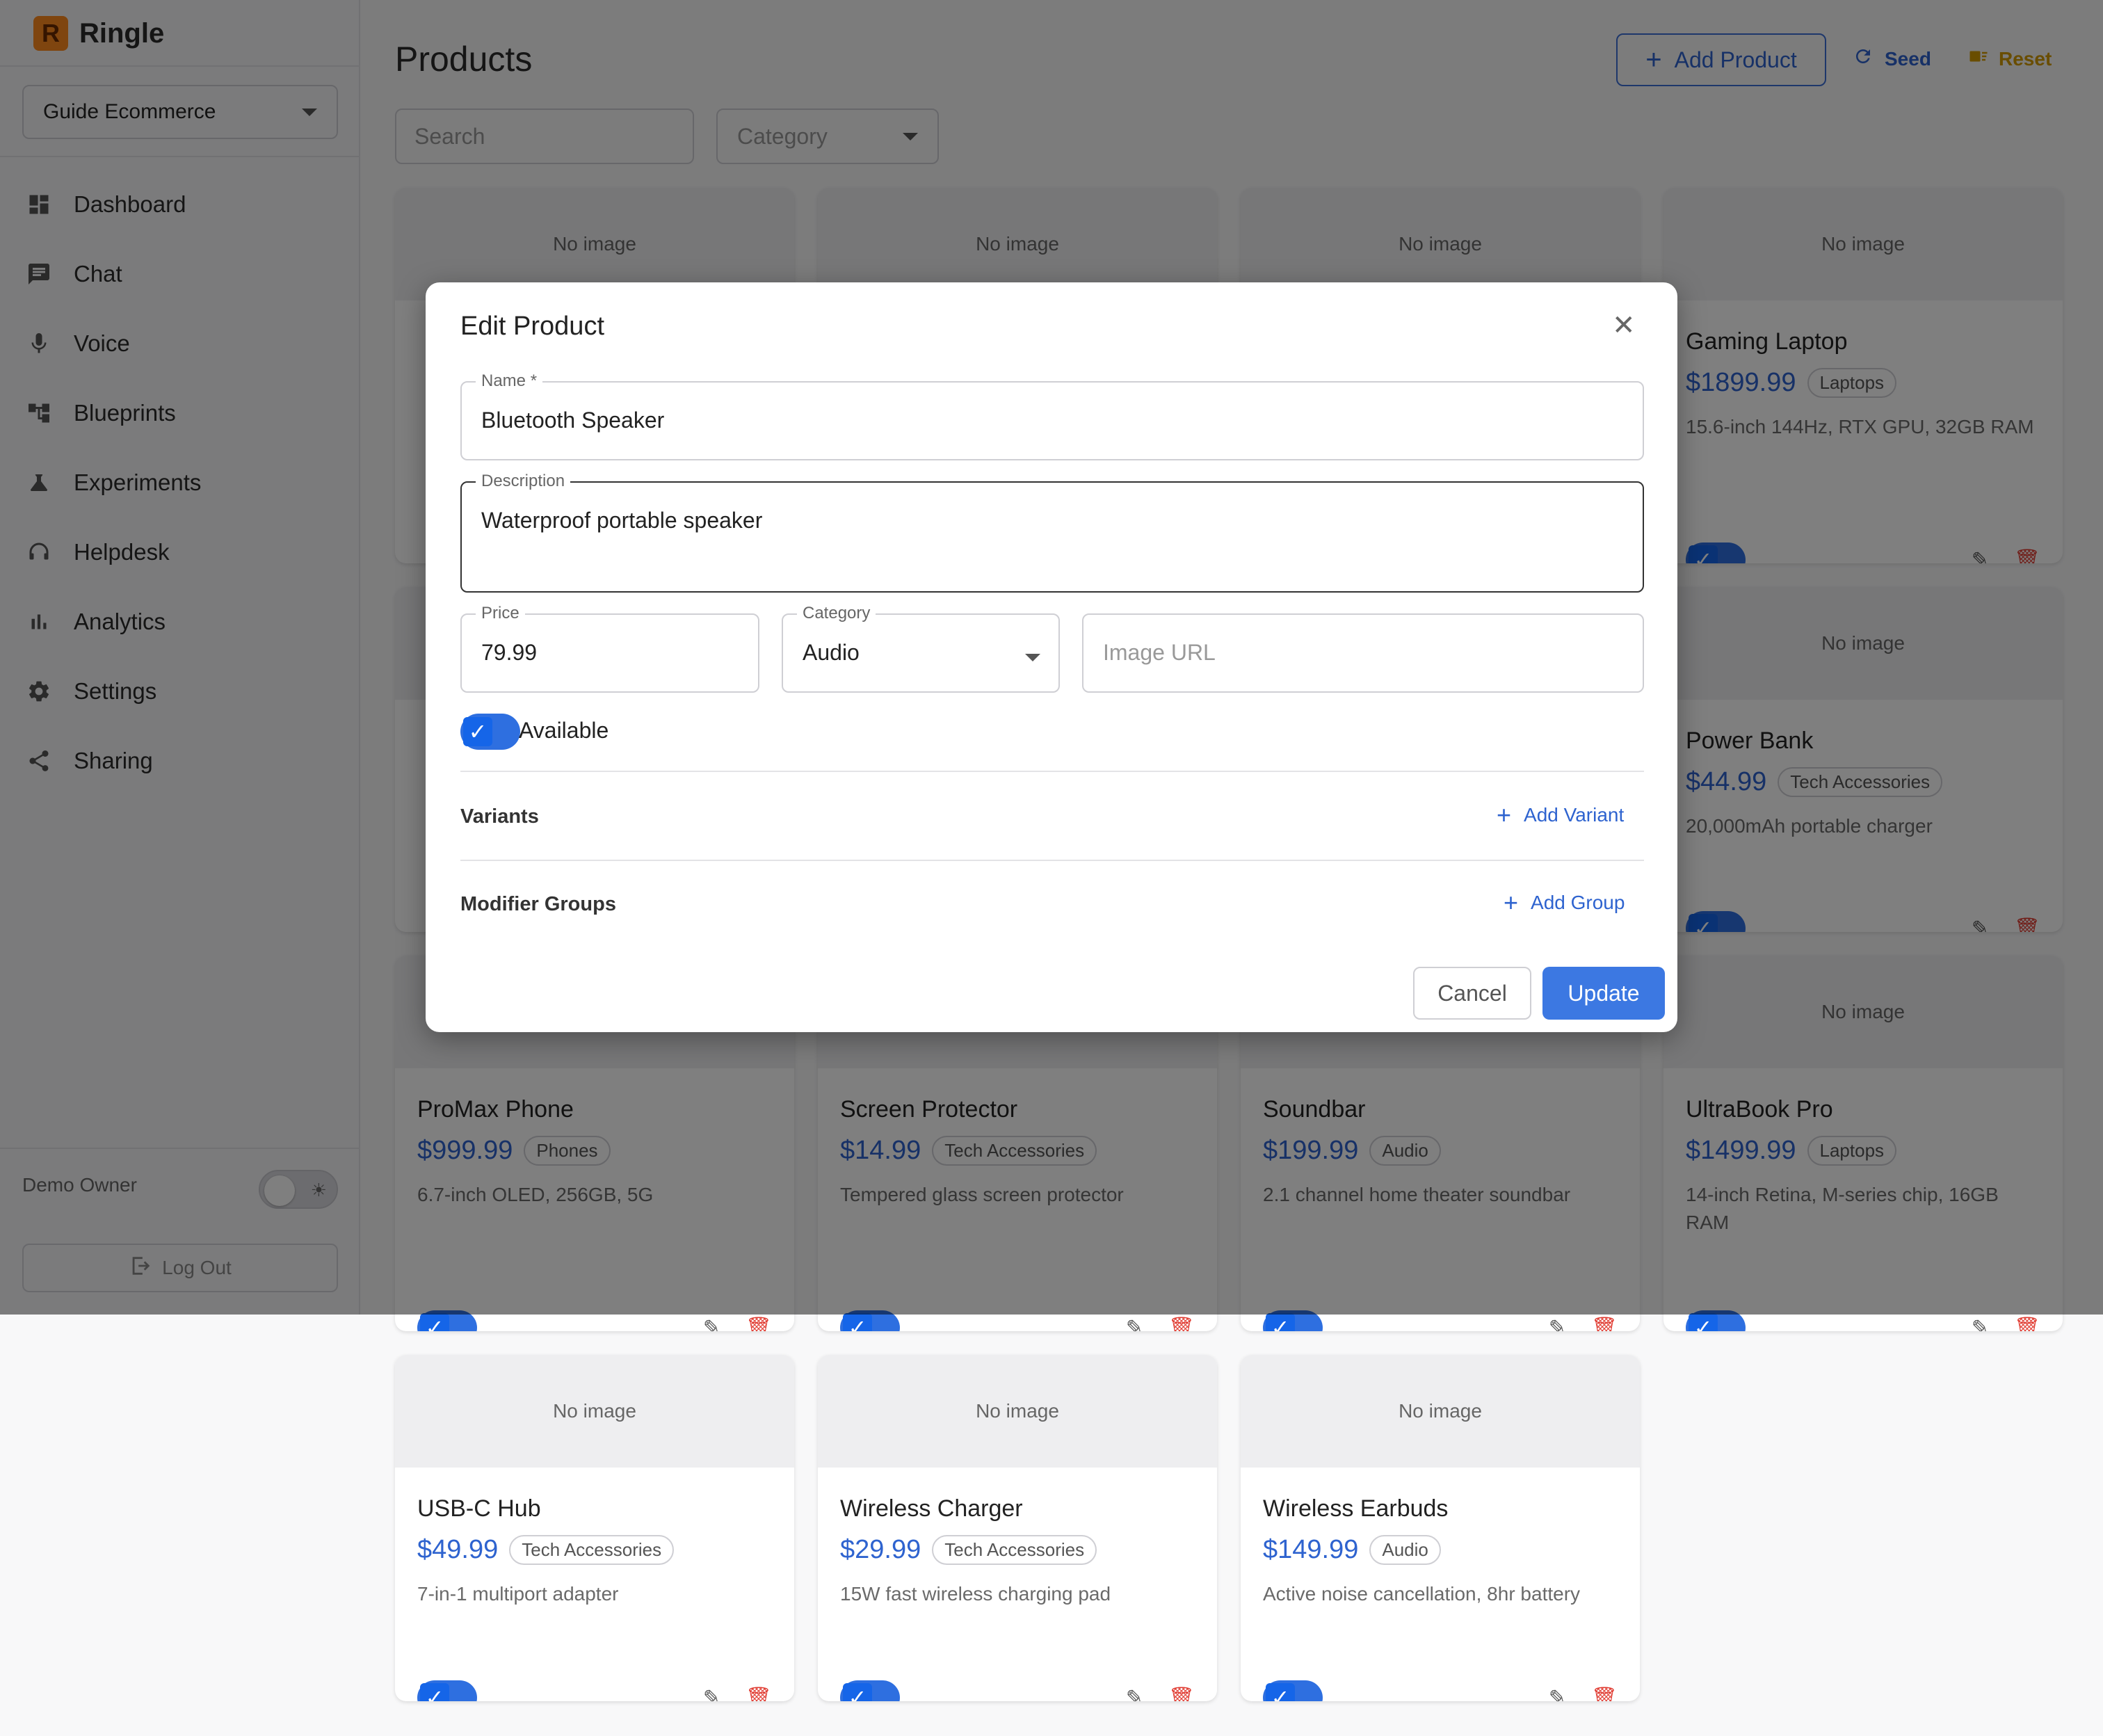 The height and width of the screenshot is (1736, 2103). I want to click on cancel-button: Cancel, so click(1472, 993).